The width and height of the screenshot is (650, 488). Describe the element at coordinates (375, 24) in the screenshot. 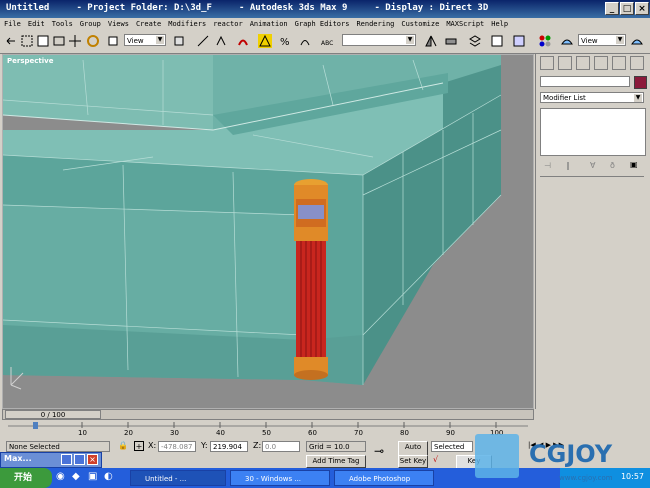

I see `menu-rendering: Rendering` at that location.